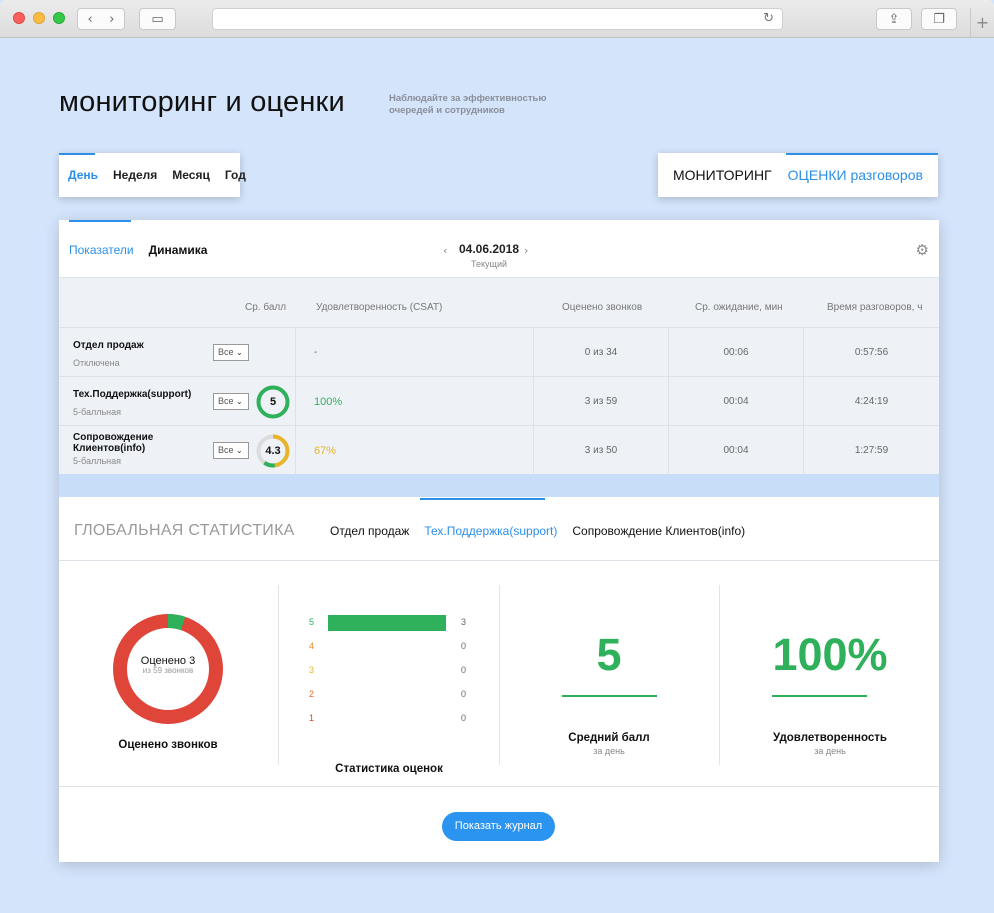  Describe the element at coordinates (609, 751) in the screenshot. I see `avg-score-period: за день` at that location.